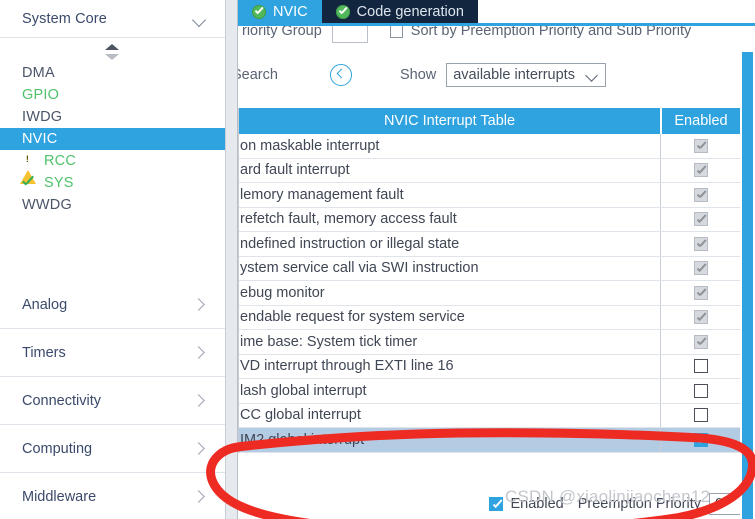 This screenshot has height=519, width=755. Describe the element at coordinates (112, 139) in the screenshot. I see `sidebar-item-nvic: NVIC` at that location.